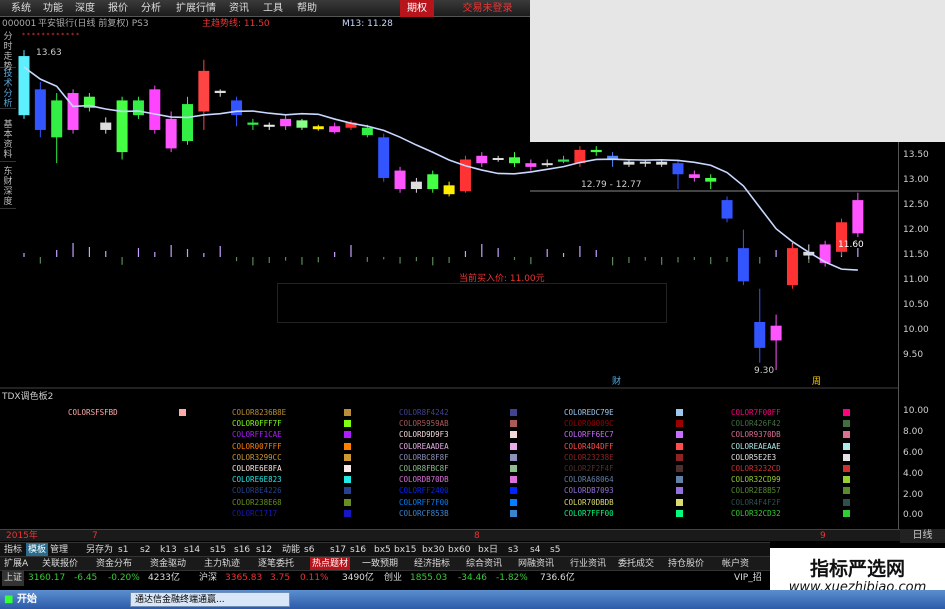 The width and height of the screenshot is (945, 609). Describe the element at coordinates (257, 424) in the screenshot. I see `palette-color-name: COLOR0FFF7F` at that location.